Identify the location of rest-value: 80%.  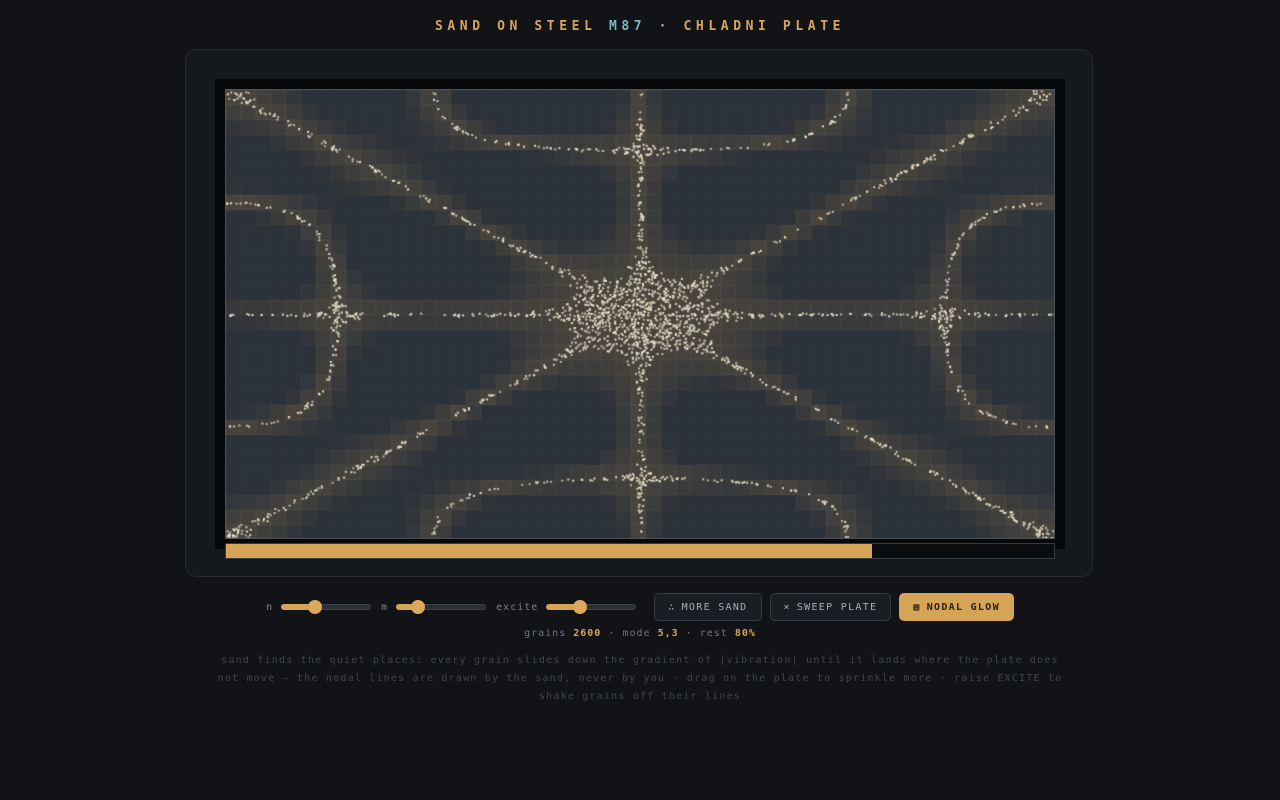
(745, 633).